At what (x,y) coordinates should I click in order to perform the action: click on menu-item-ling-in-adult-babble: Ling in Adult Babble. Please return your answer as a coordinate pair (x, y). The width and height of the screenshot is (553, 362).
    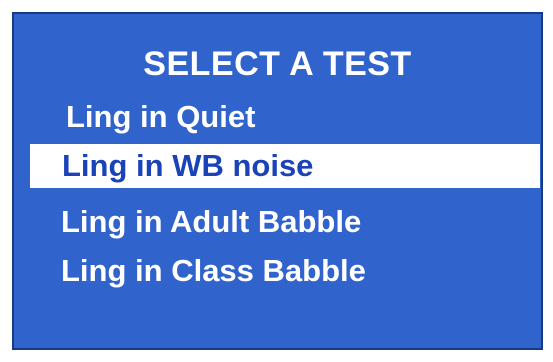
    Looking at the image, I should click on (277, 222).